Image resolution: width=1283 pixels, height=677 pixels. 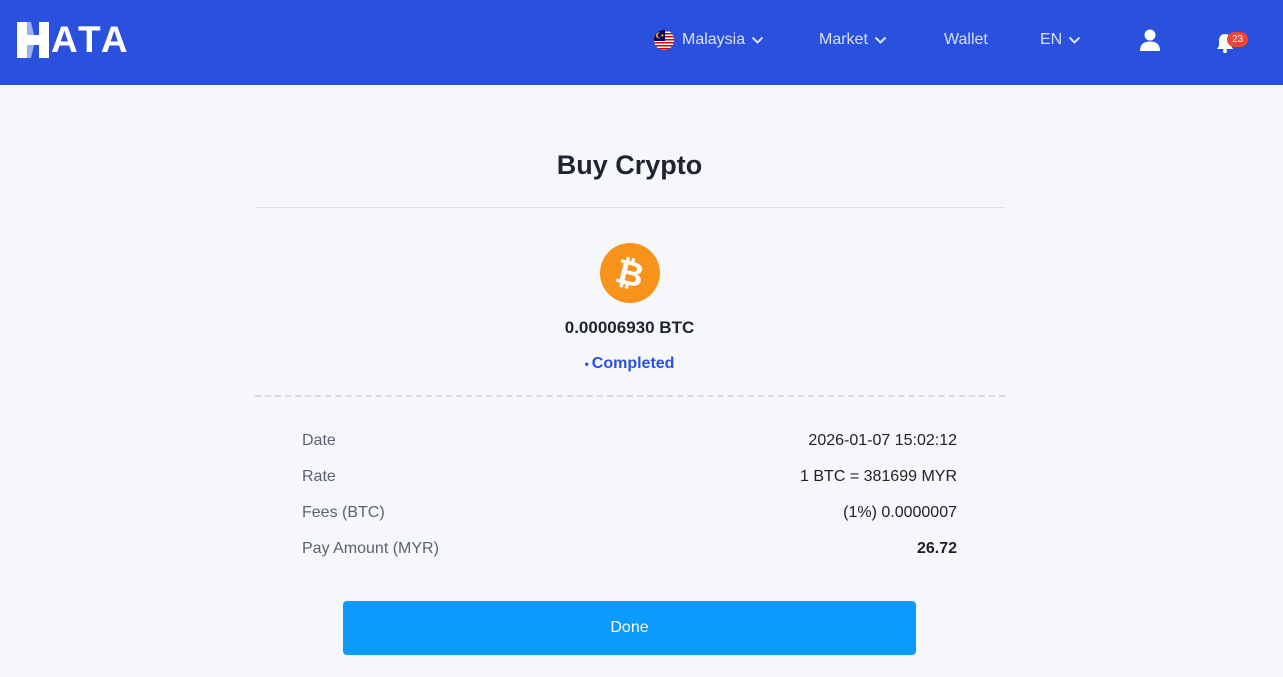 I want to click on detail-value: 2026-01-07 15:02:12, so click(x=882, y=440).